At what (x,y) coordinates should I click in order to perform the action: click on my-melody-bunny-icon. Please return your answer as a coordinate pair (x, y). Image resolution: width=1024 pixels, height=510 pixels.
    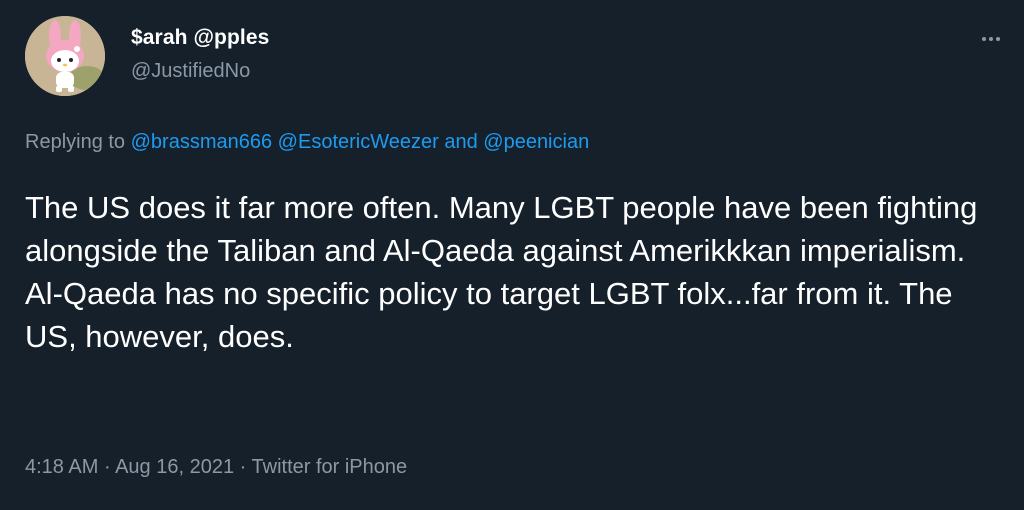
    Looking at the image, I should click on (65, 56).